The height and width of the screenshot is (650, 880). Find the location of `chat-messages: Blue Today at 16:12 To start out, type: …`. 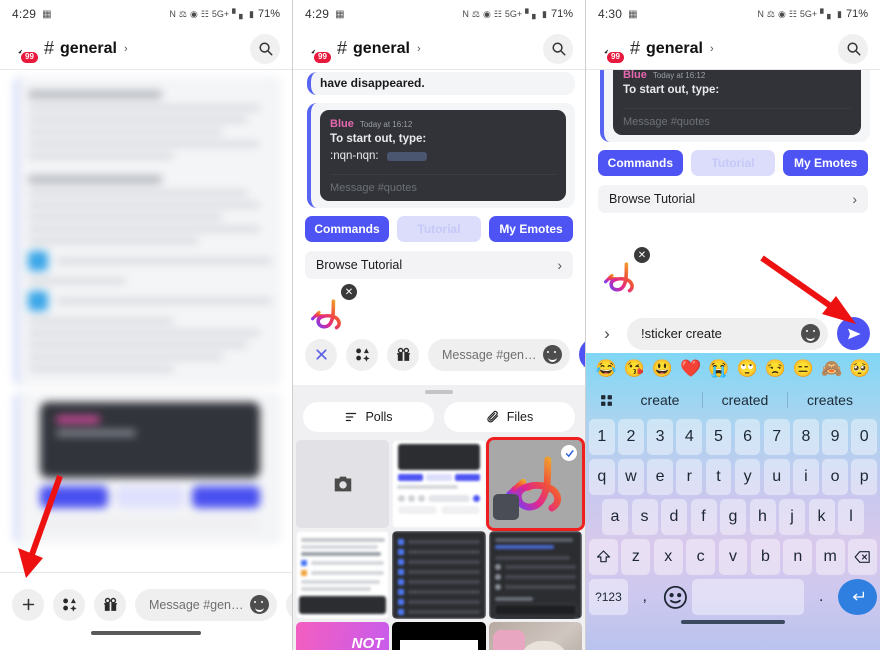

chat-messages: Blue Today at 16:12 To start out, type: … is located at coordinates (733, 157).